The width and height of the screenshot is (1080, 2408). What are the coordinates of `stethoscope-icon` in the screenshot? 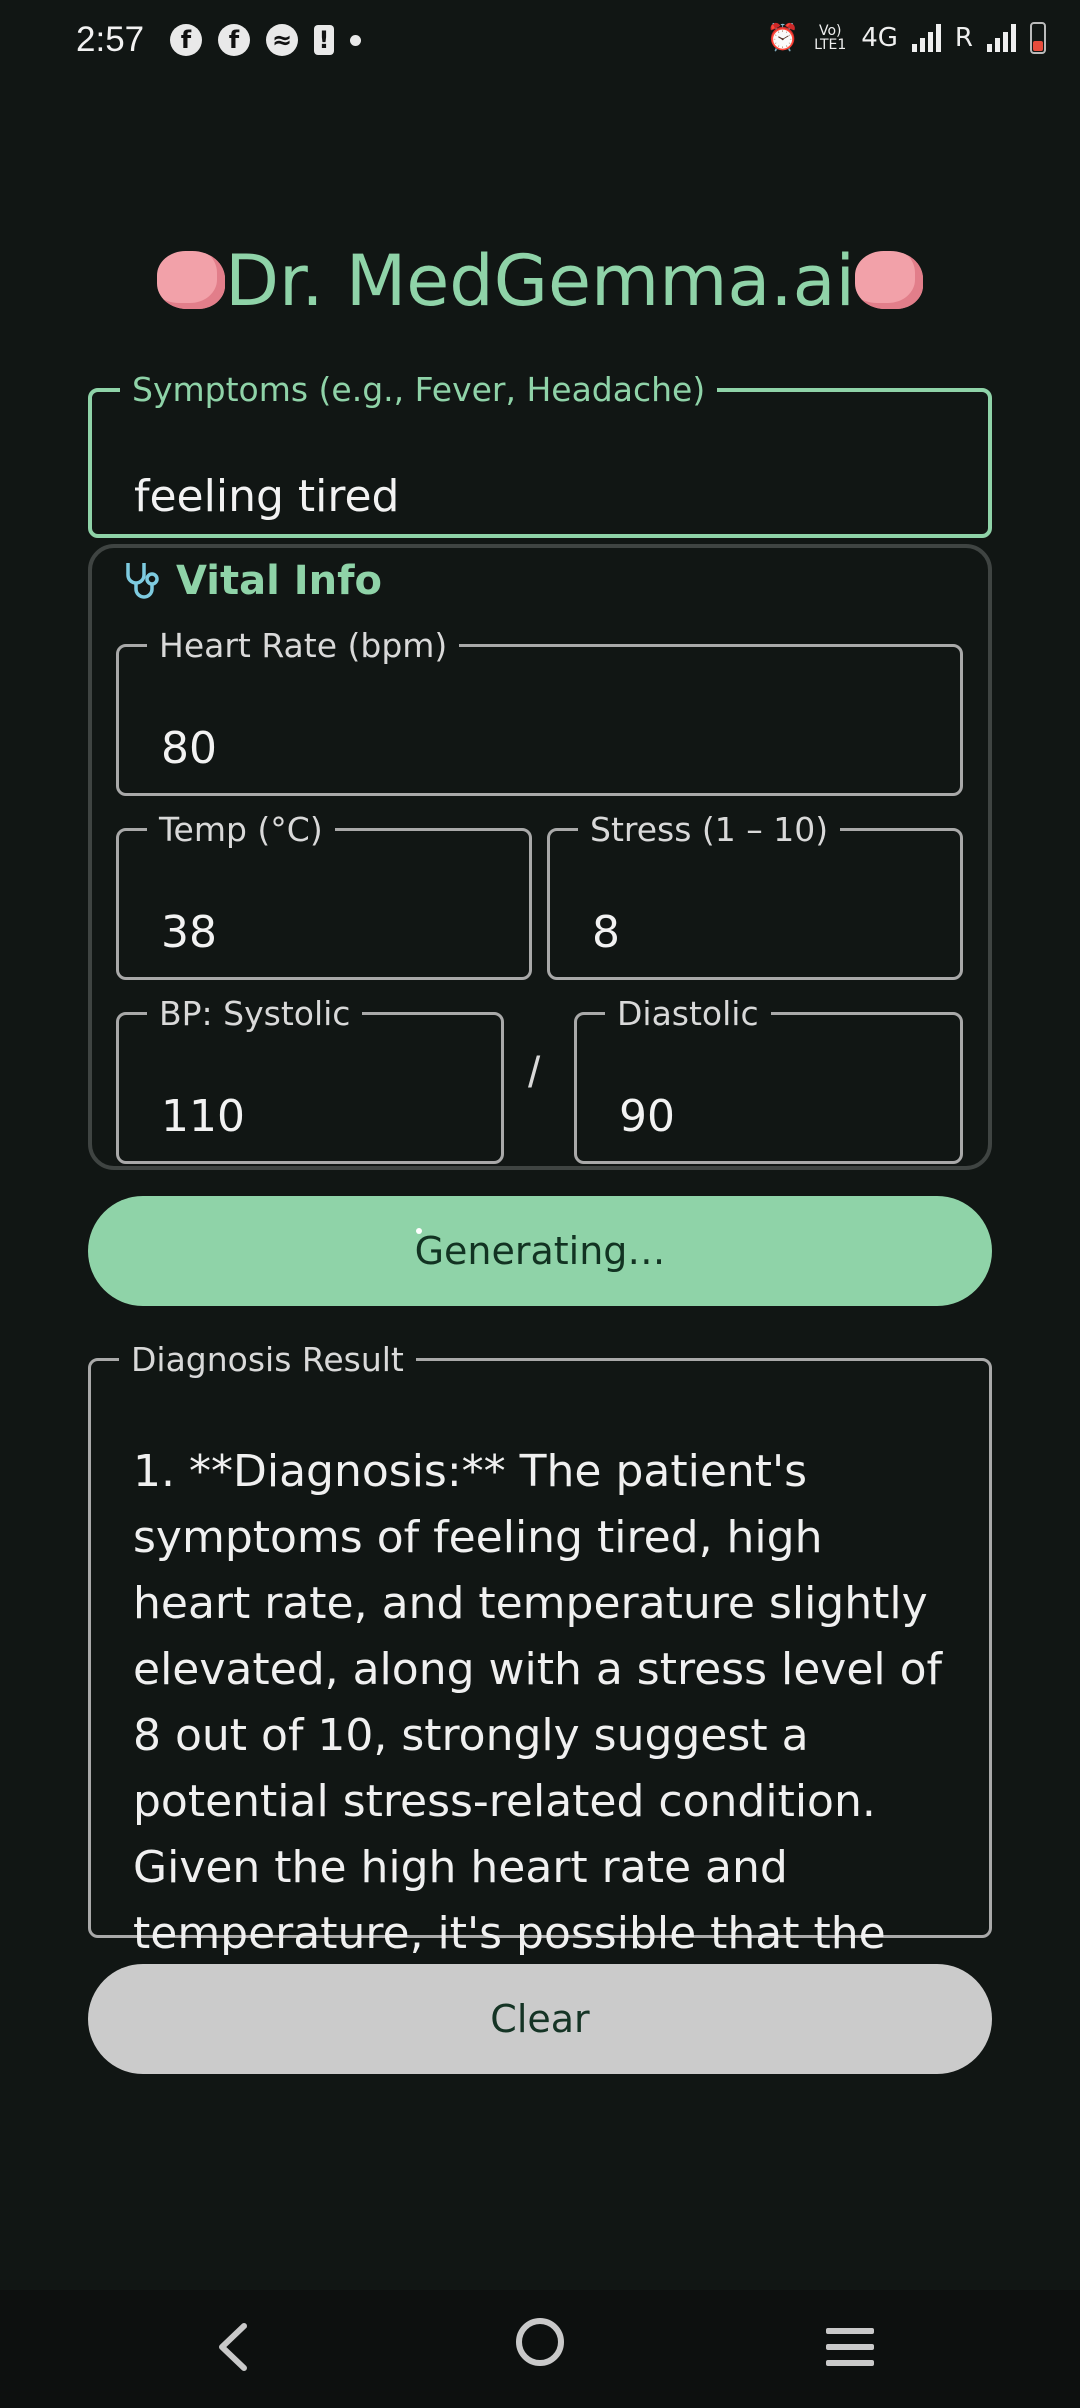 It's located at (142, 581).